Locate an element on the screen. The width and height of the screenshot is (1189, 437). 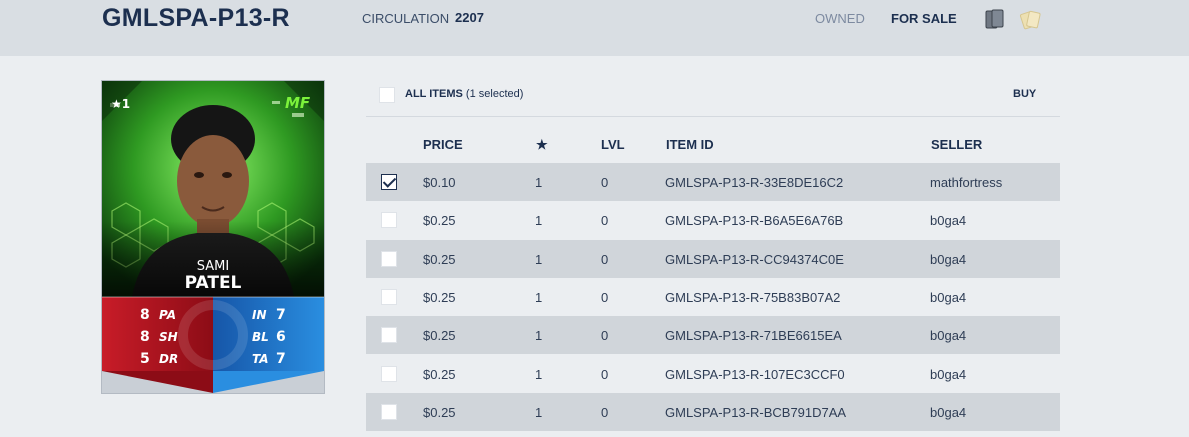
column-header-star: ★ is located at coordinates (542, 145).